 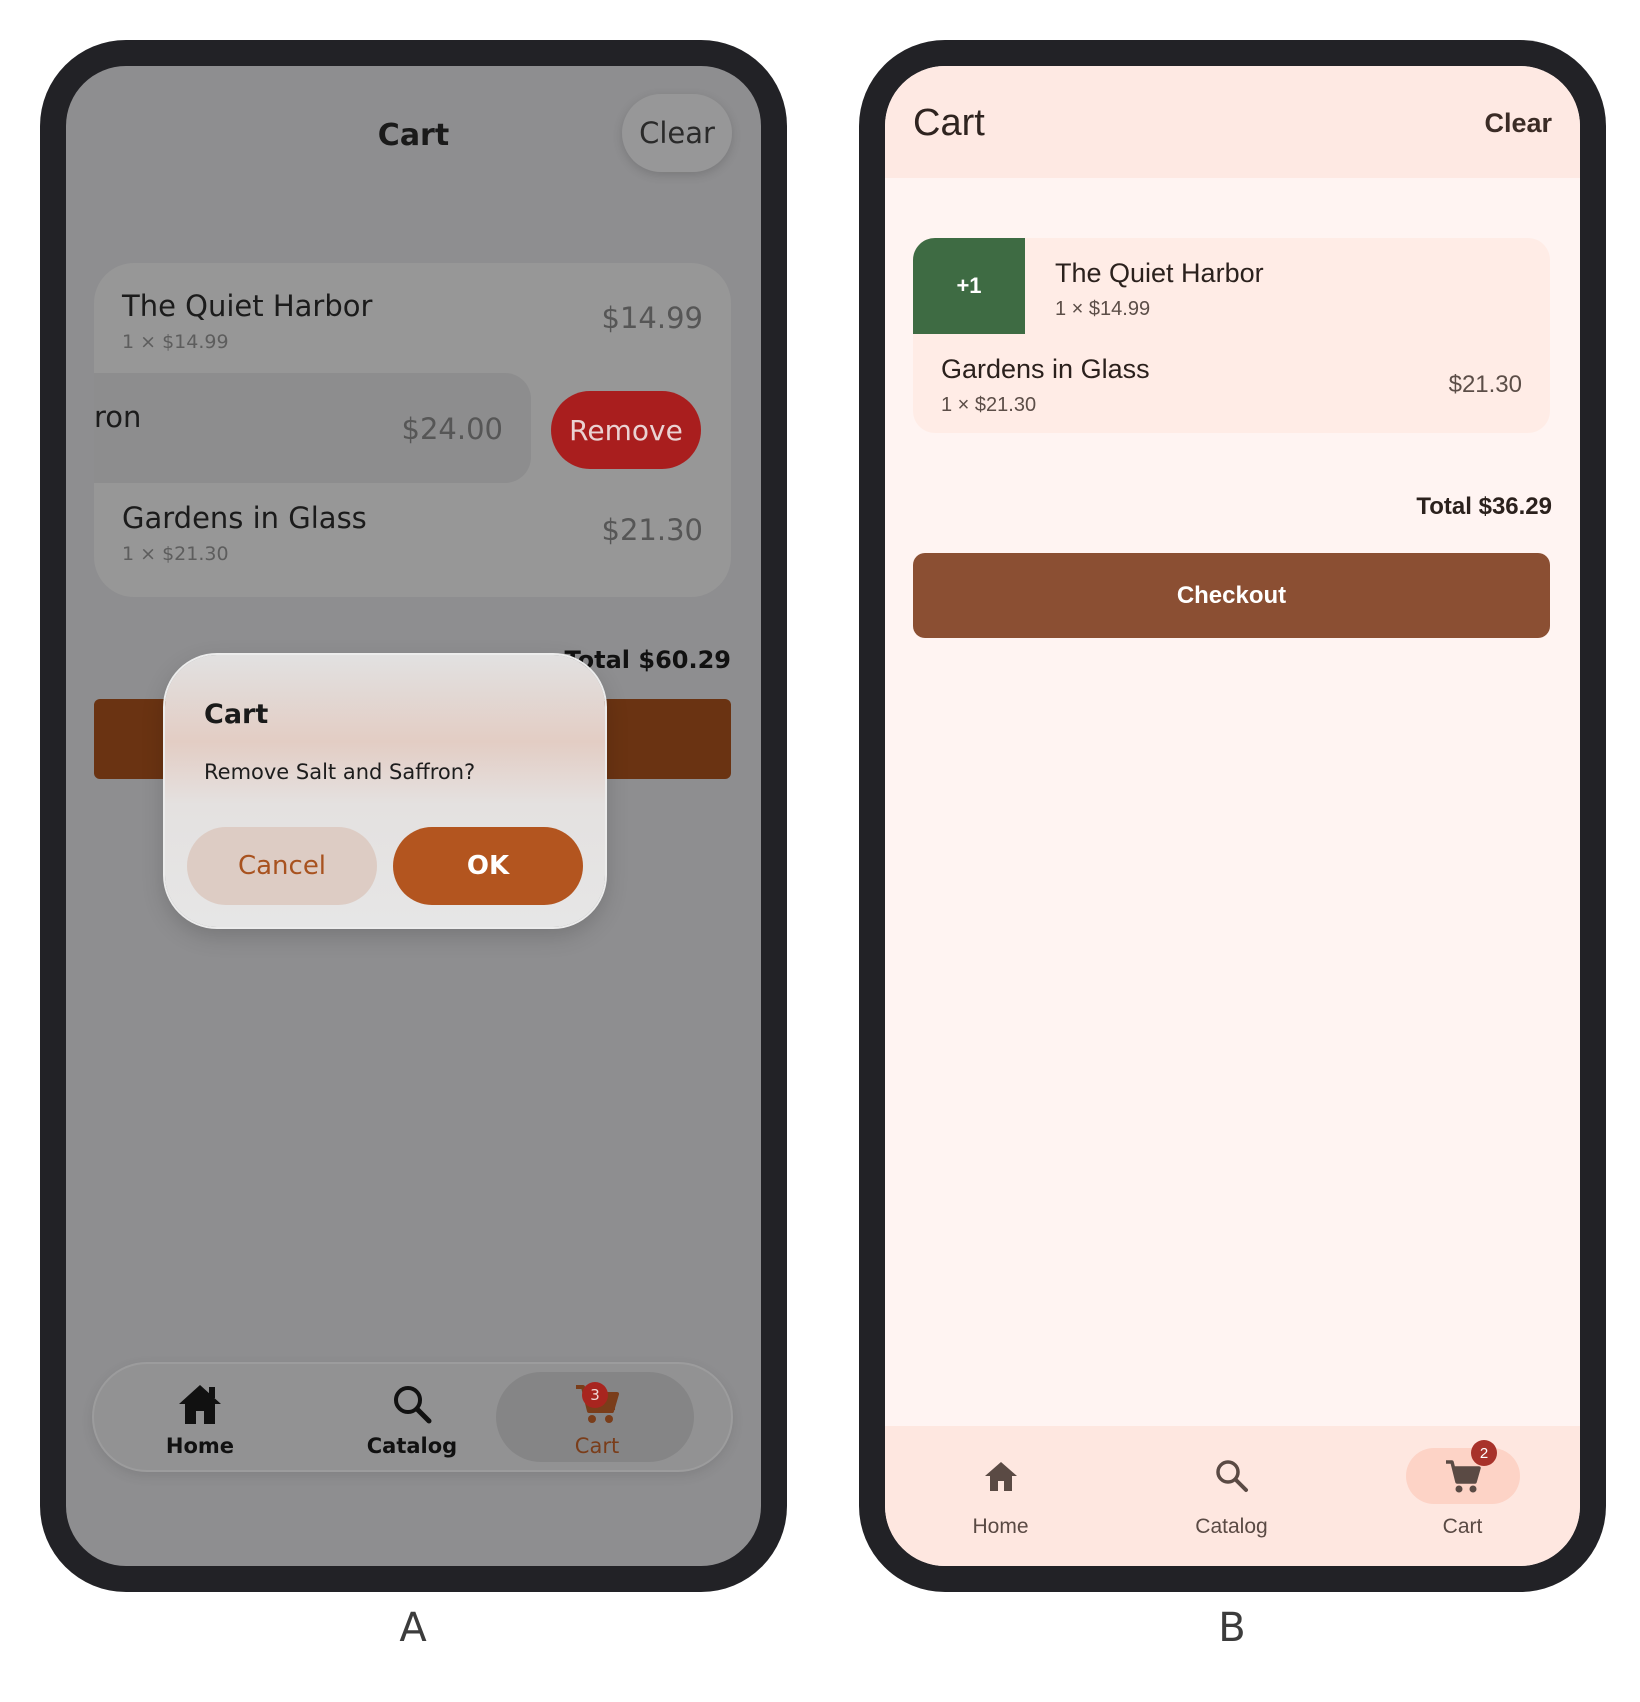 What do you see at coordinates (312, 428) in the screenshot?
I see `cart-item-swiped: ron $24.00` at bounding box center [312, 428].